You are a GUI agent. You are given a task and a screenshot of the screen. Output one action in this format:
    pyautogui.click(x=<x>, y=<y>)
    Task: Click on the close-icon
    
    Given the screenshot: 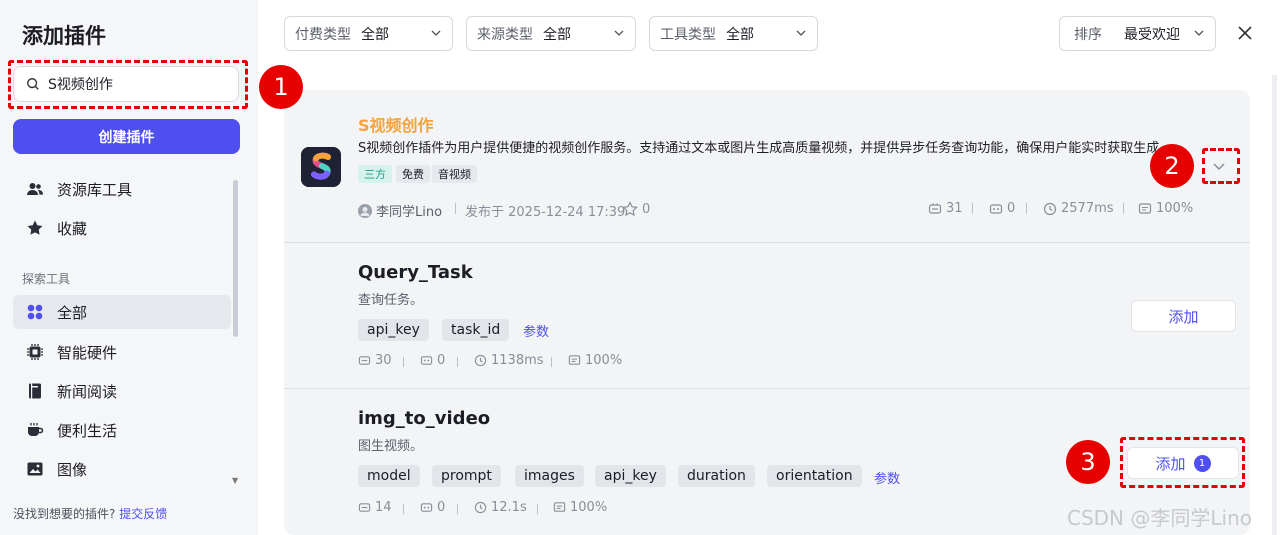 What is the action you would take?
    pyautogui.click(x=1245, y=33)
    